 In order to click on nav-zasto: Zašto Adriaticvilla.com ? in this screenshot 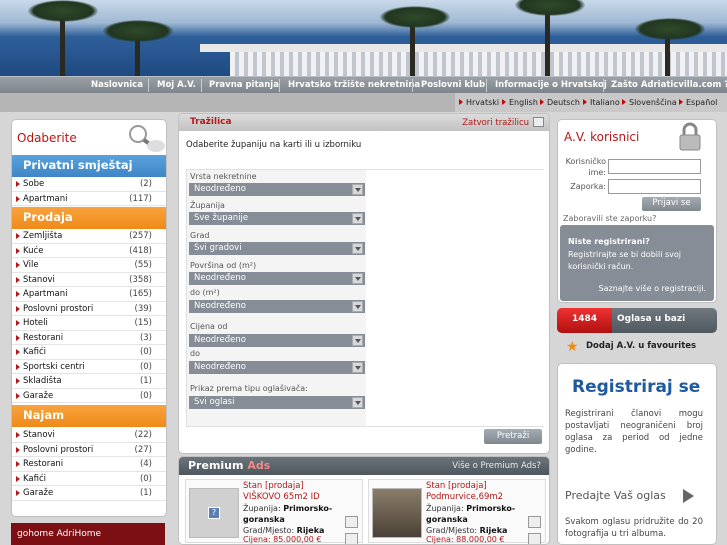, I will do `click(669, 85)`.